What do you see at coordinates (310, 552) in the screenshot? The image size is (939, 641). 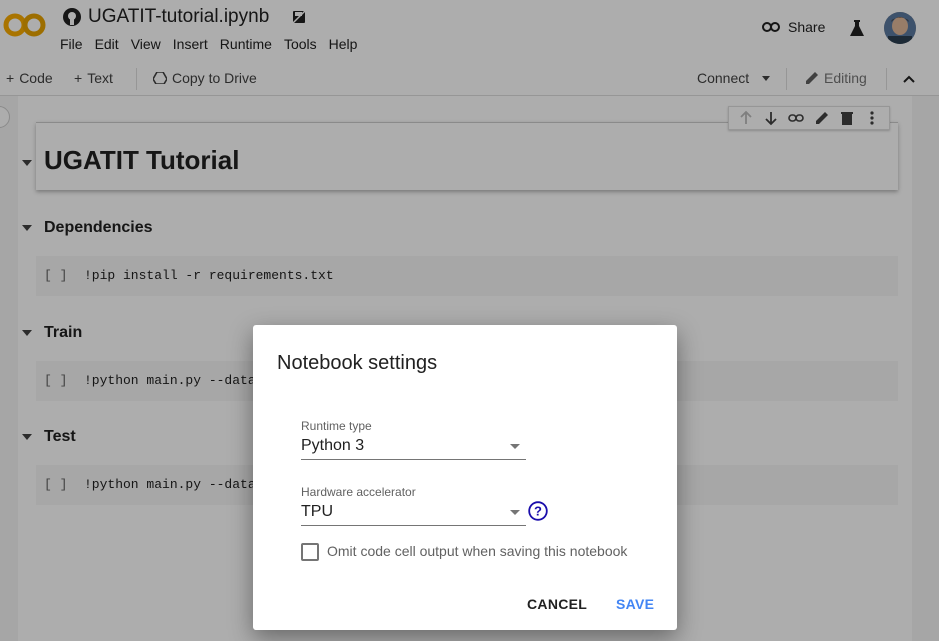 I see `omit-output-checkbox` at bounding box center [310, 552].